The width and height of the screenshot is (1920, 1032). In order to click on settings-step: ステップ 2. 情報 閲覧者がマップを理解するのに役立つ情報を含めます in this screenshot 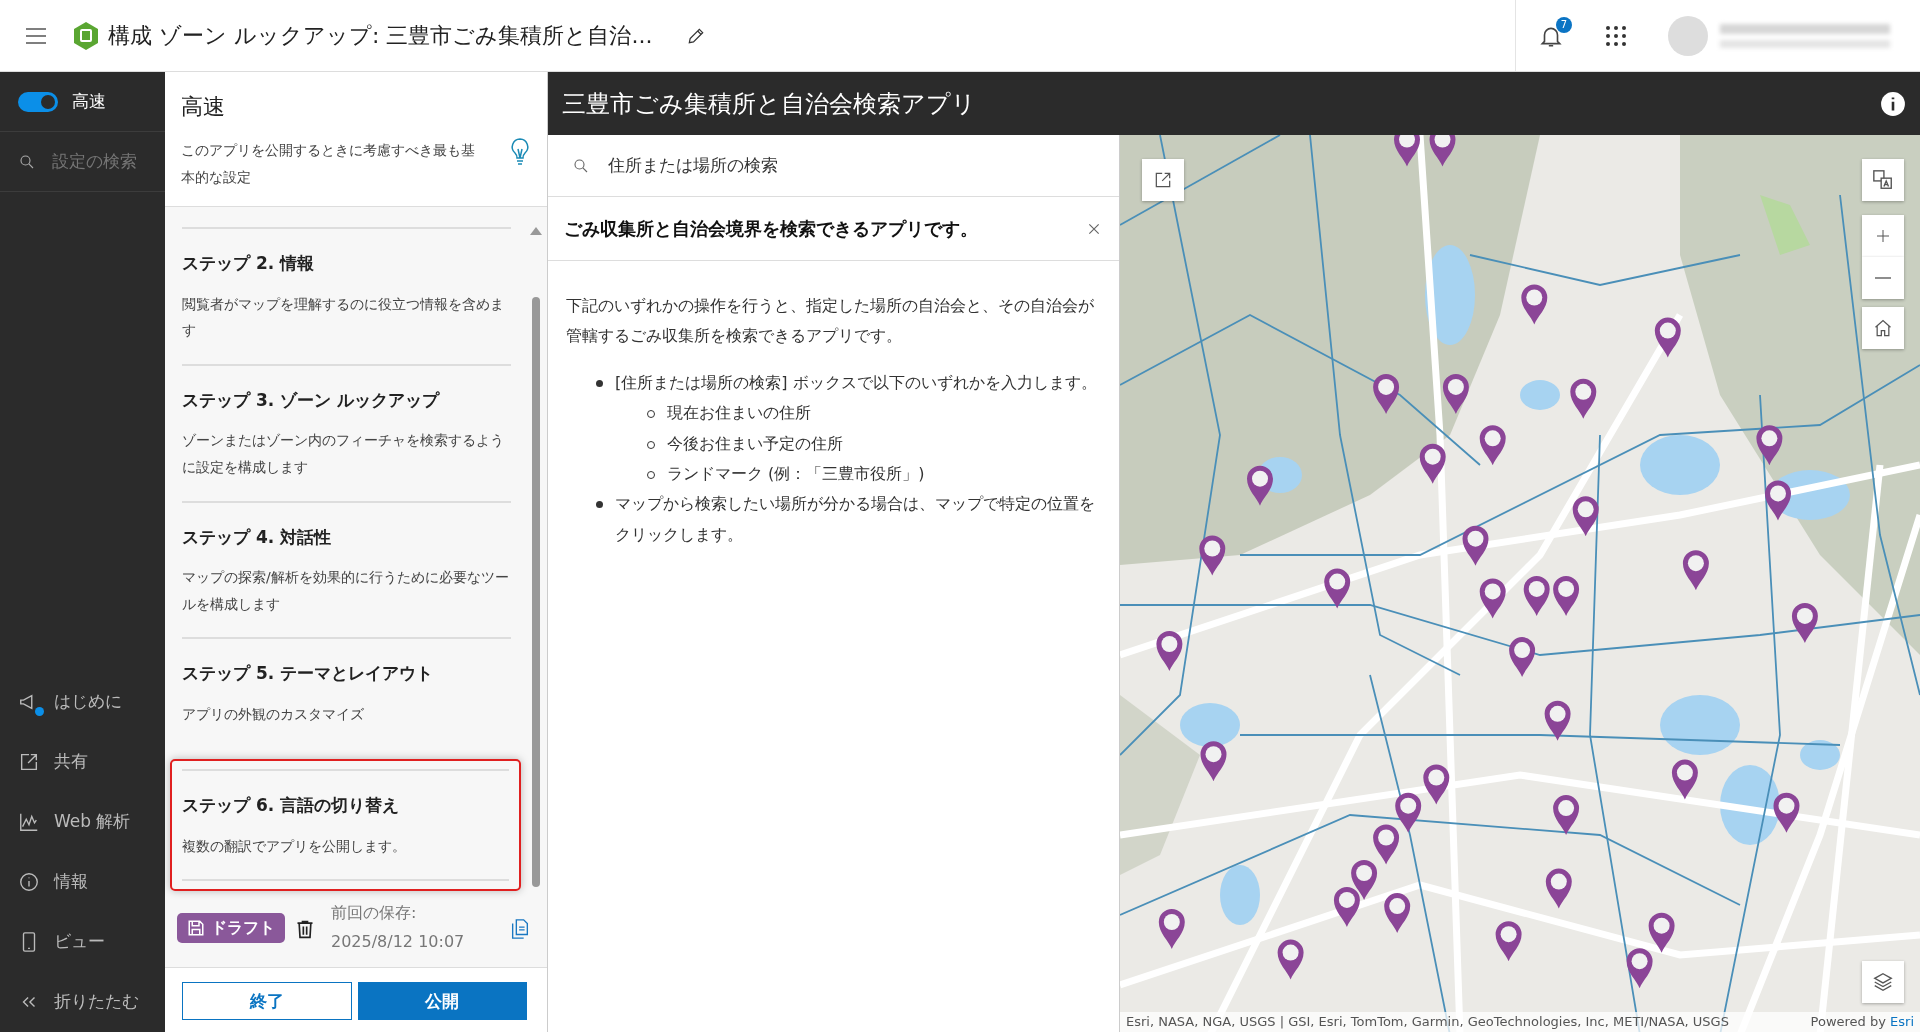, I will do `click(346, 295)`.